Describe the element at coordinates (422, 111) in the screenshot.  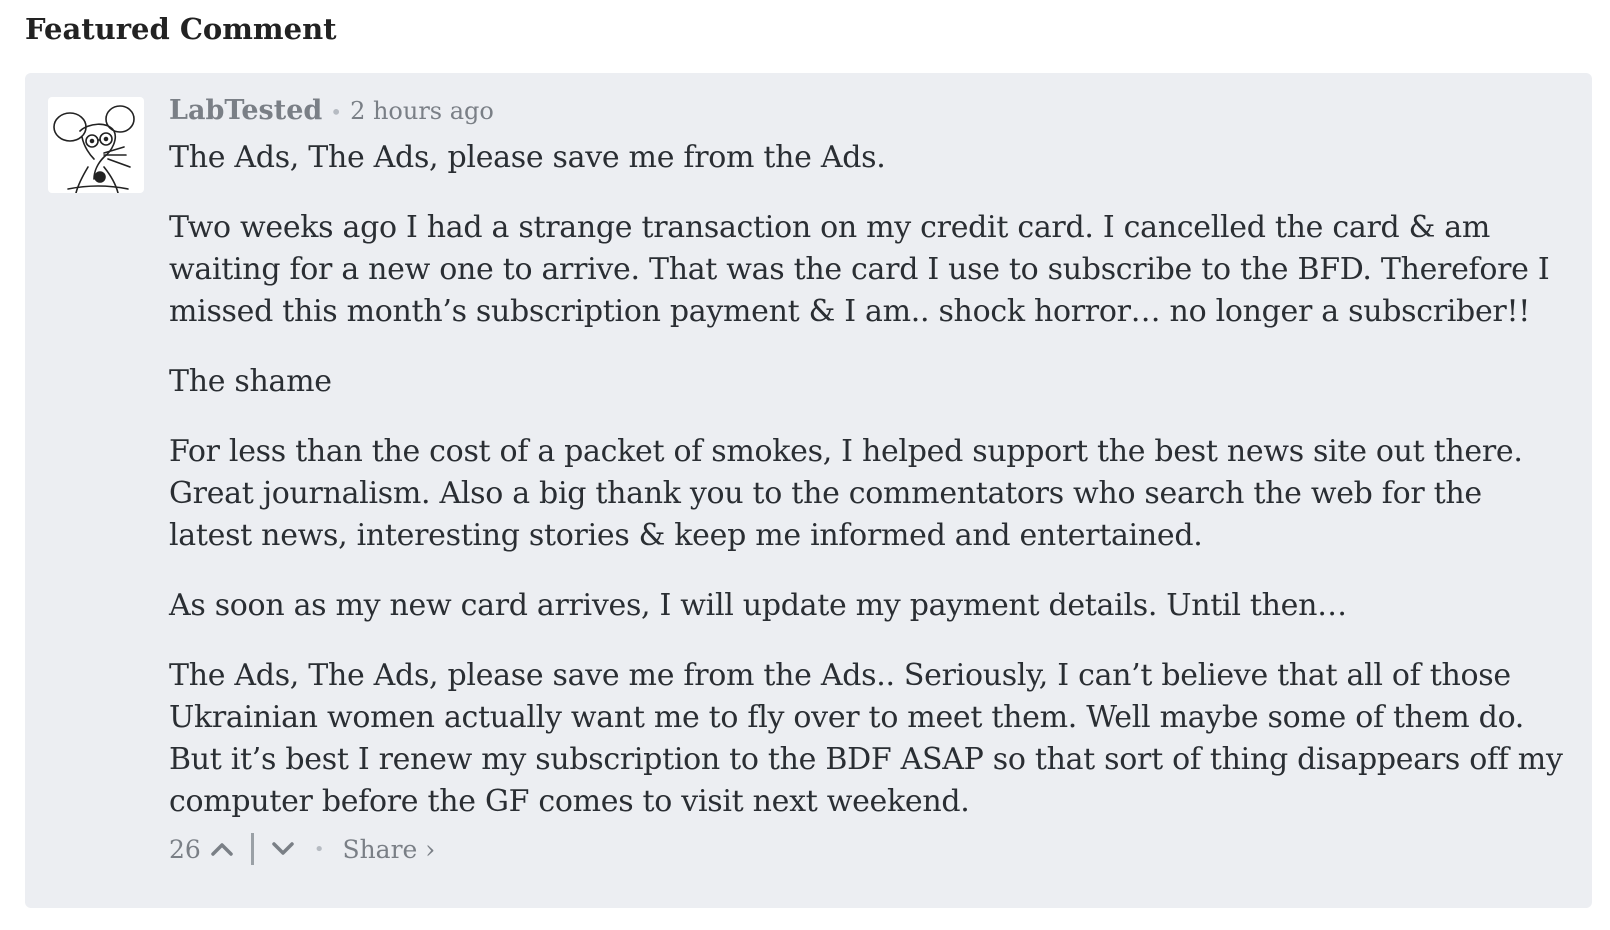
I see `comment-timestamp: 2 hours ago` at that location.